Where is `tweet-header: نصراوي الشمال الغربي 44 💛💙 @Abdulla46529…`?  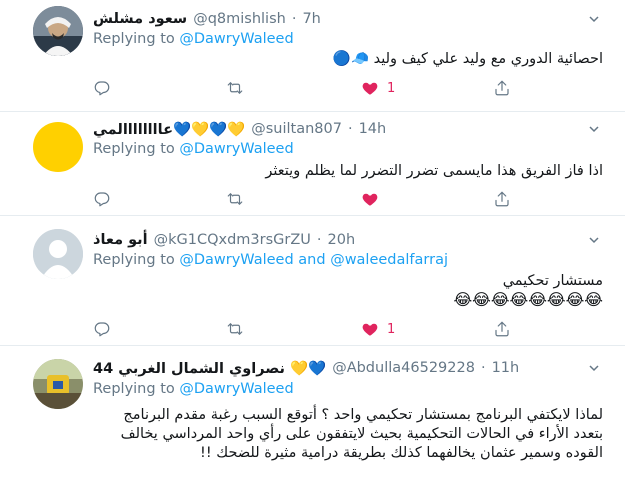 tweet-header: نصراوي الشمال الغربي 44 💛💙 @Abdulla46529… is located at coordinates (306, 368).